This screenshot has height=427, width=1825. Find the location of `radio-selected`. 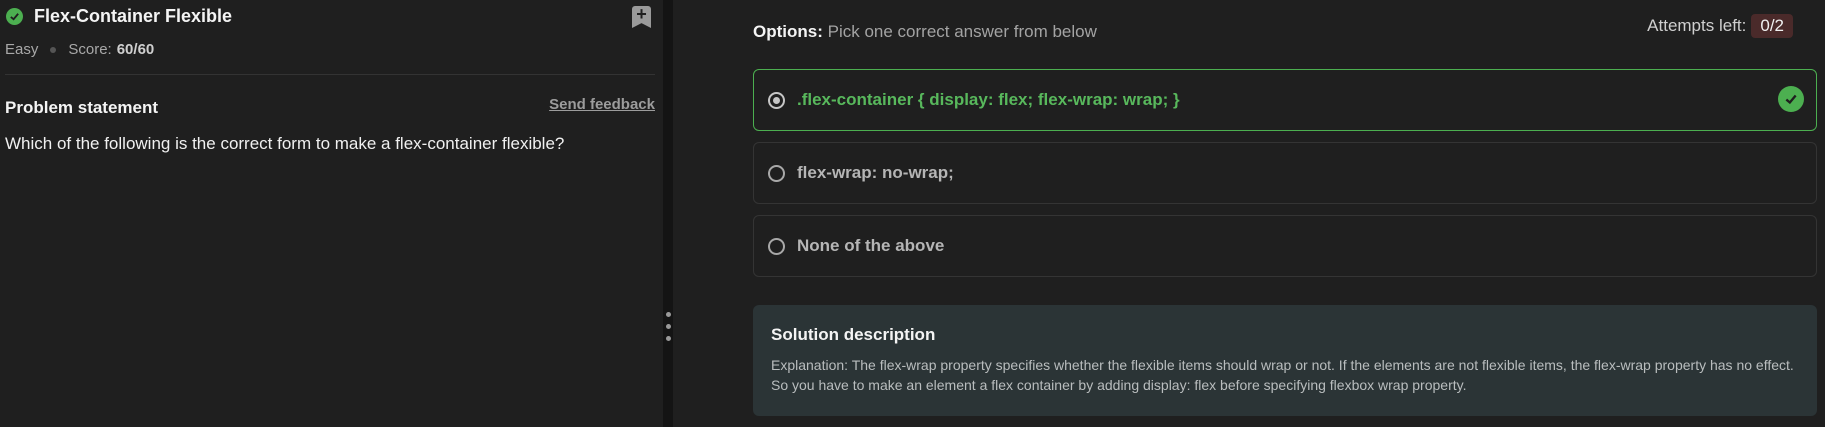

radio-selected is located at coordinates (776, 100).